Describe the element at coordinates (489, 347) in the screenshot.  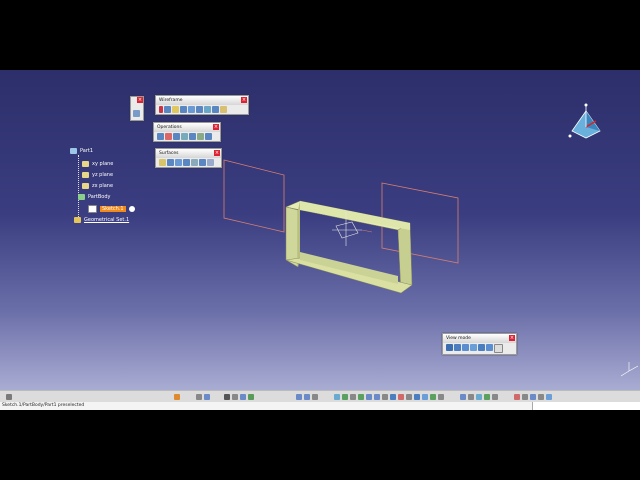
I see `material-mode-button` at that location.